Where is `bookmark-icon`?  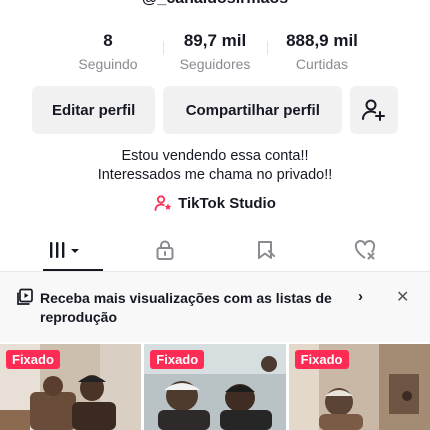
bookmark-icon is located at coordinates (266, 250).